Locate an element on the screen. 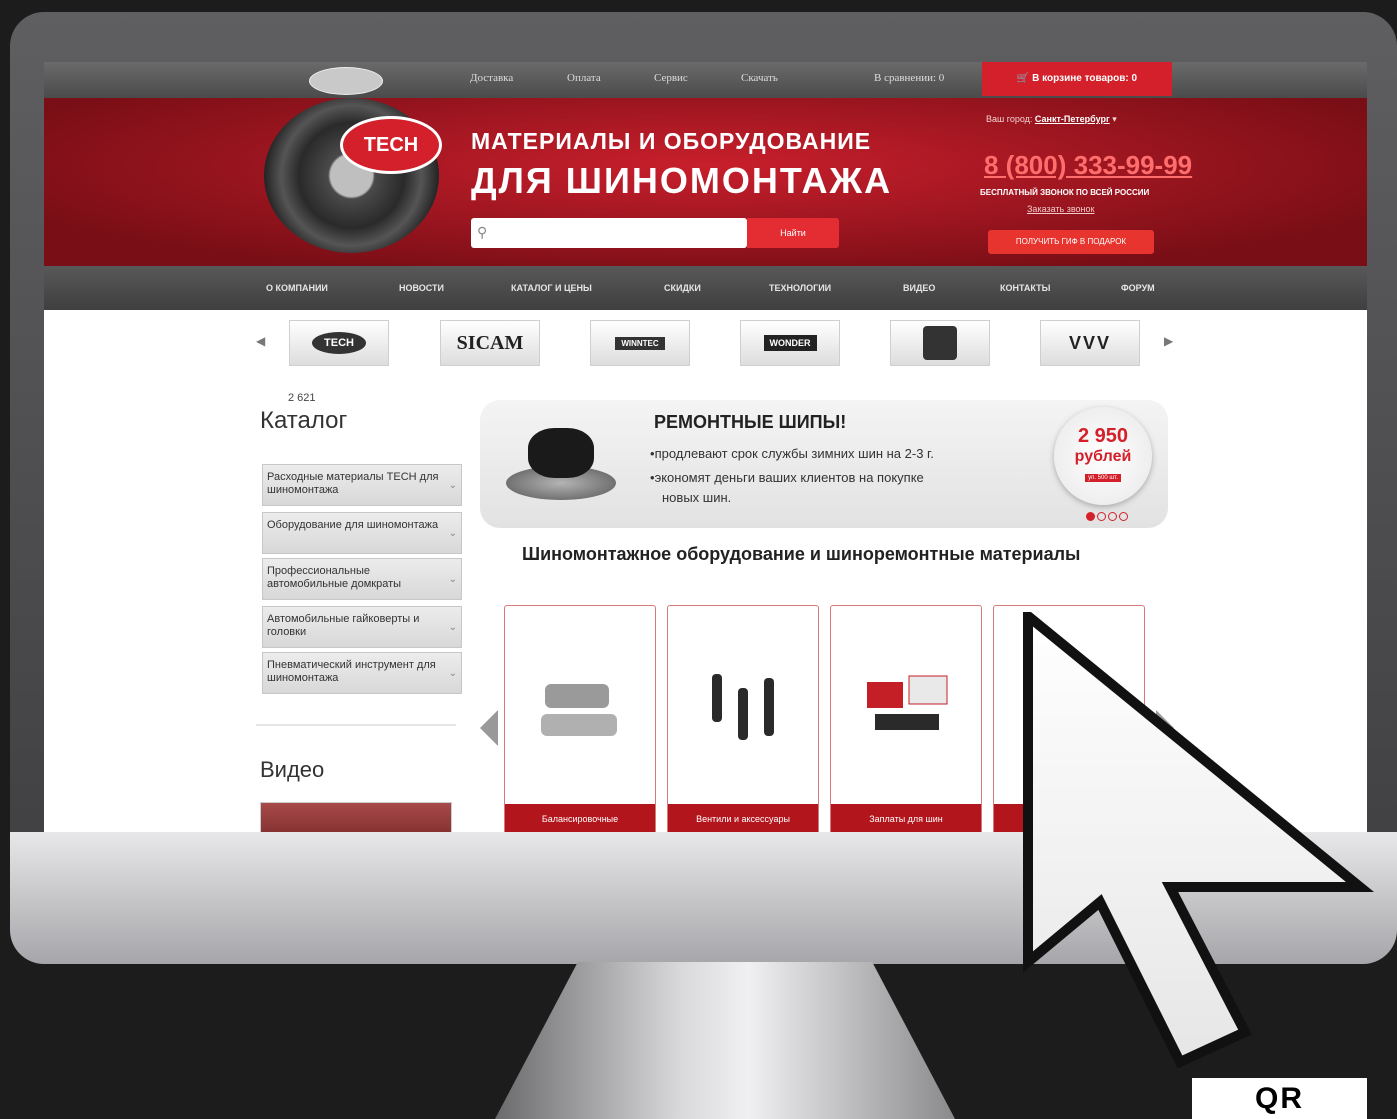 The width and height of the screenshot is (1397, 1119). brand-emblem-icon is located at coordinates (940, 343).